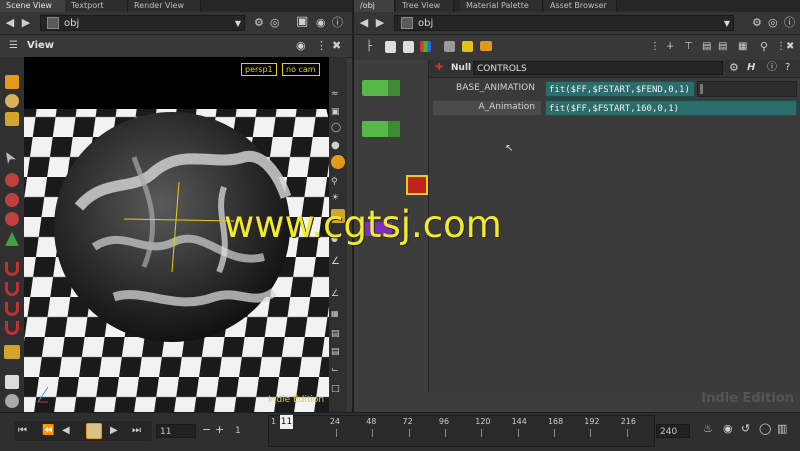 This screenshot has height=451, width=800. Describe the element at coordinates (96, 6) in the screenshot. I see `tab-textport: Textport` at that location.